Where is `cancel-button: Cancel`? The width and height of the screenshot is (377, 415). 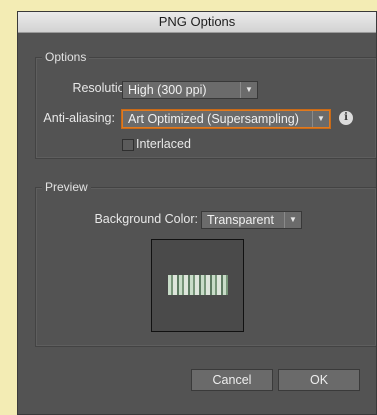
cancel-button: Cancel is located at coordinates (232, 380).